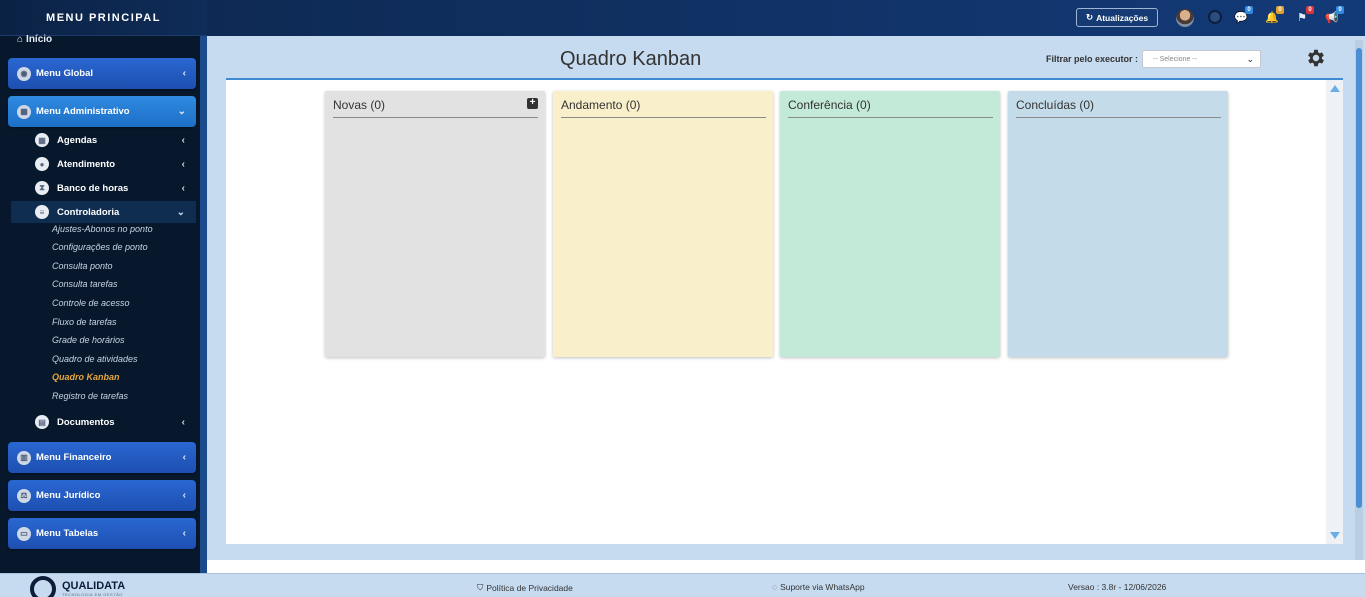  Describe the element at coordinates (102, 229) in the screenshot. I see `sidebar-leaf-ajustes: Ajustes-Abonos no ponto` at that location.